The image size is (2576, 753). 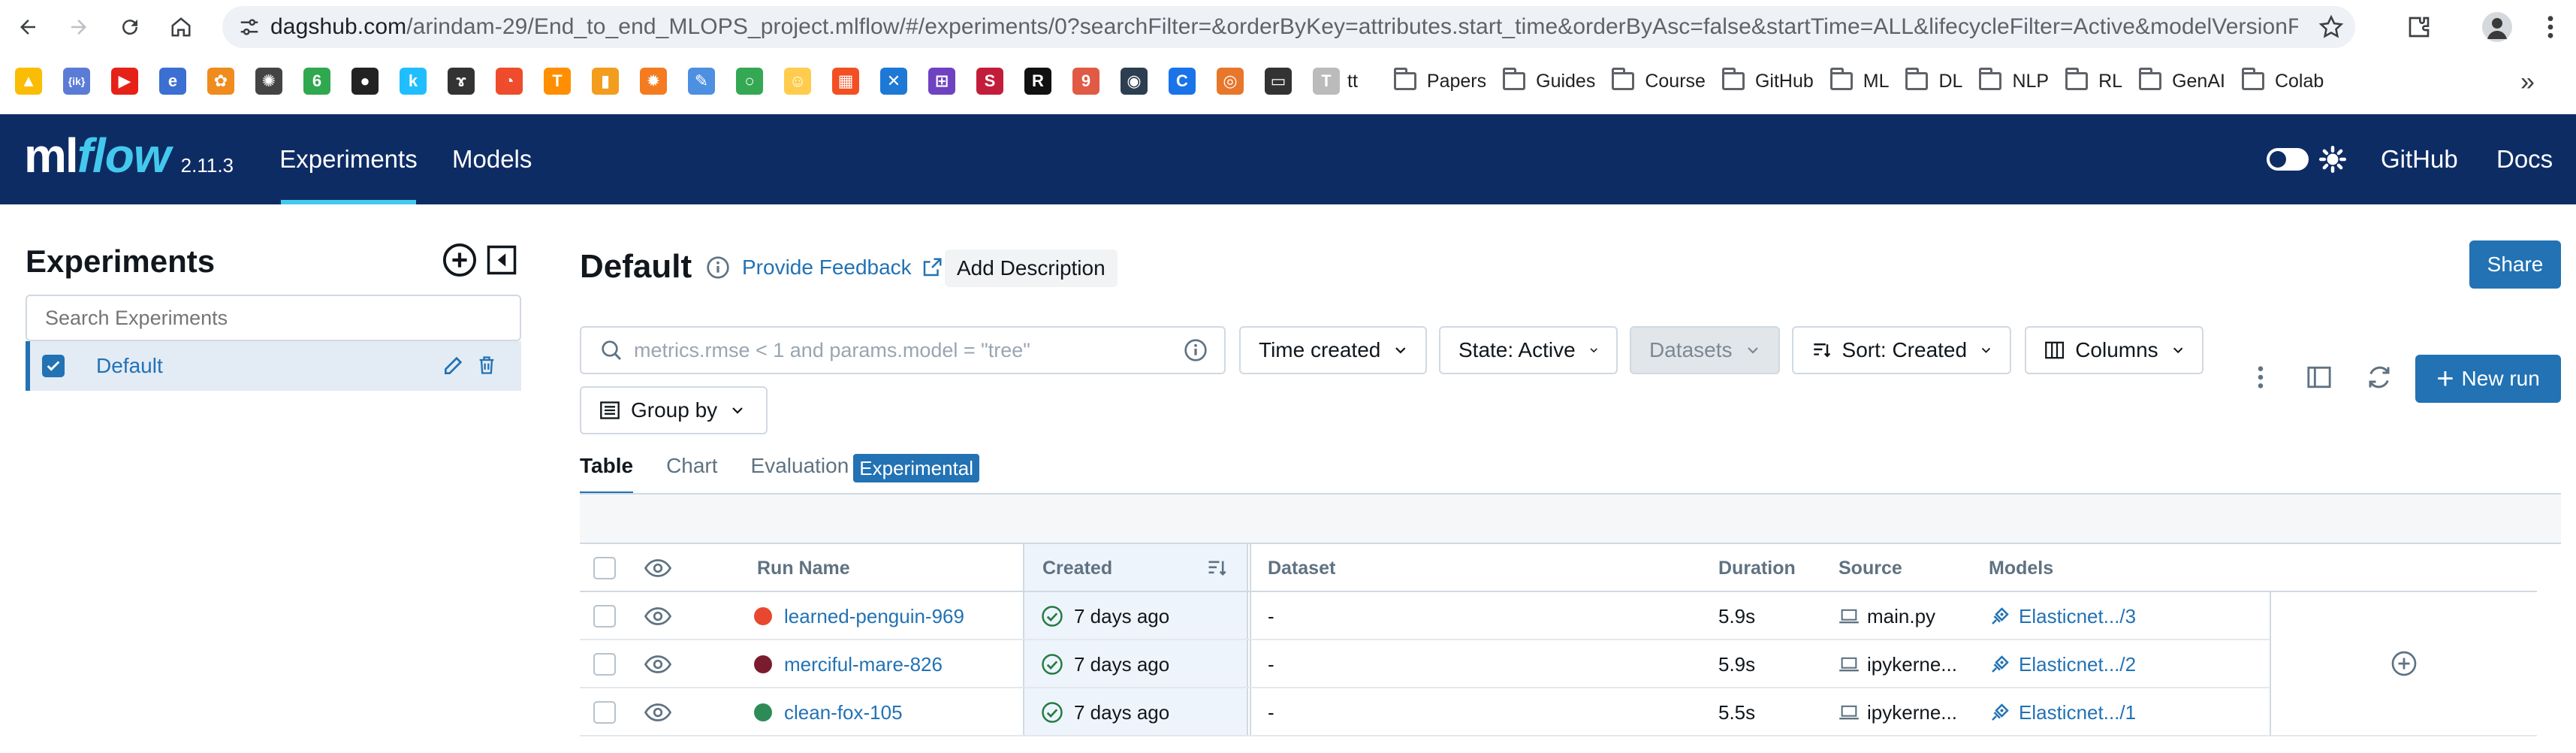 I want to click on browser-menu-icon, so click(x=2550, y=27).